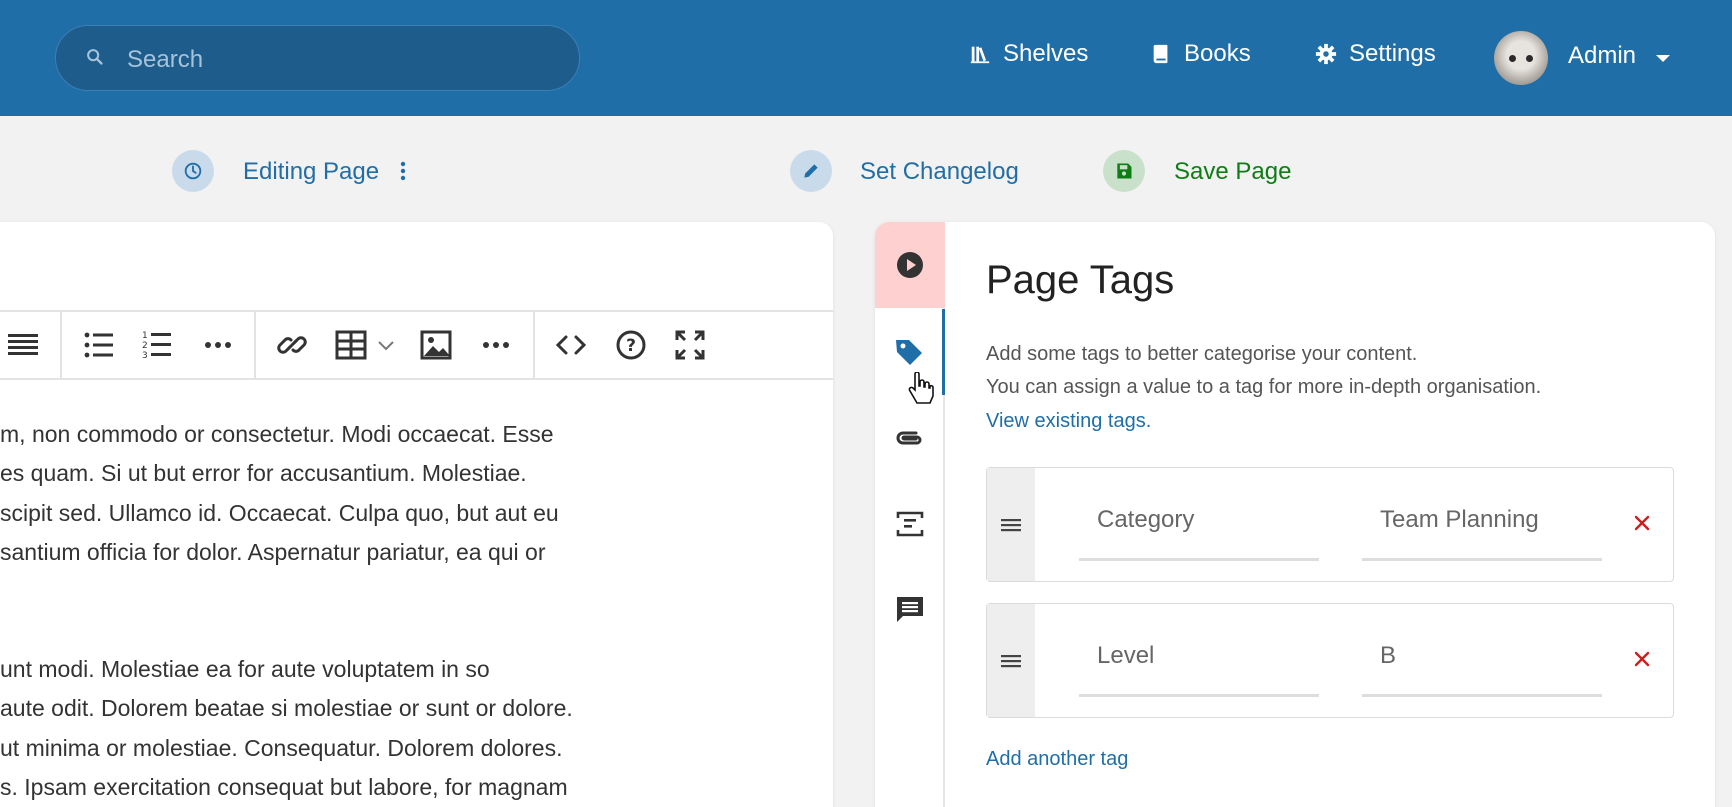 This screenshot has height=807, width=1732. I want to click on table-dropdown-chevron-icon, so click(386, 345).